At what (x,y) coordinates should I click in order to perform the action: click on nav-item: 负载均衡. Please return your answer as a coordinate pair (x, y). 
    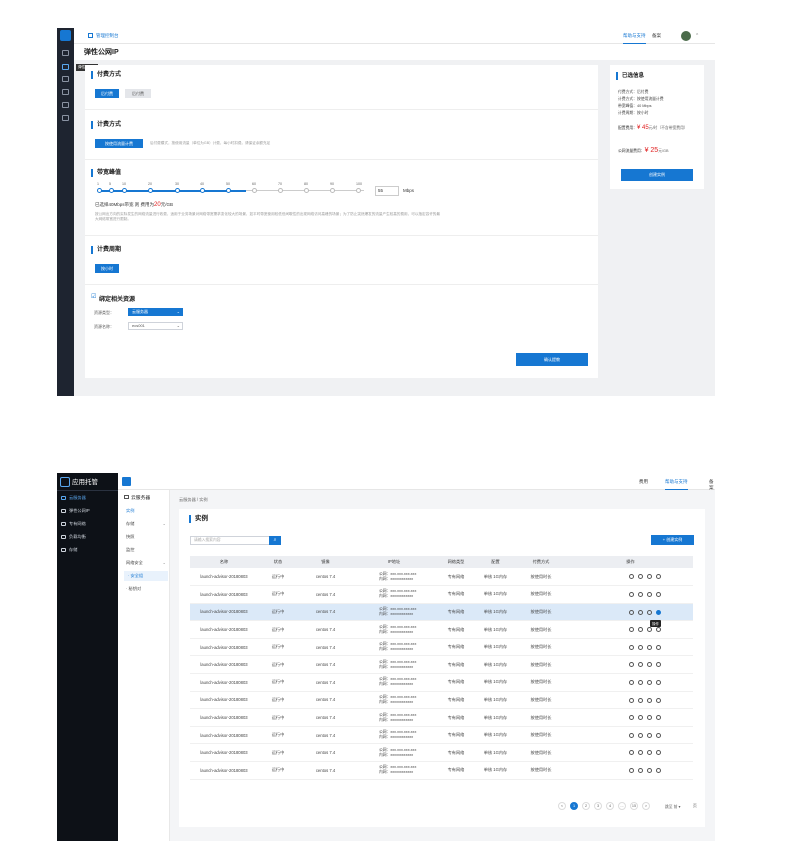
    Looking at the image, I should click on (87, 537).